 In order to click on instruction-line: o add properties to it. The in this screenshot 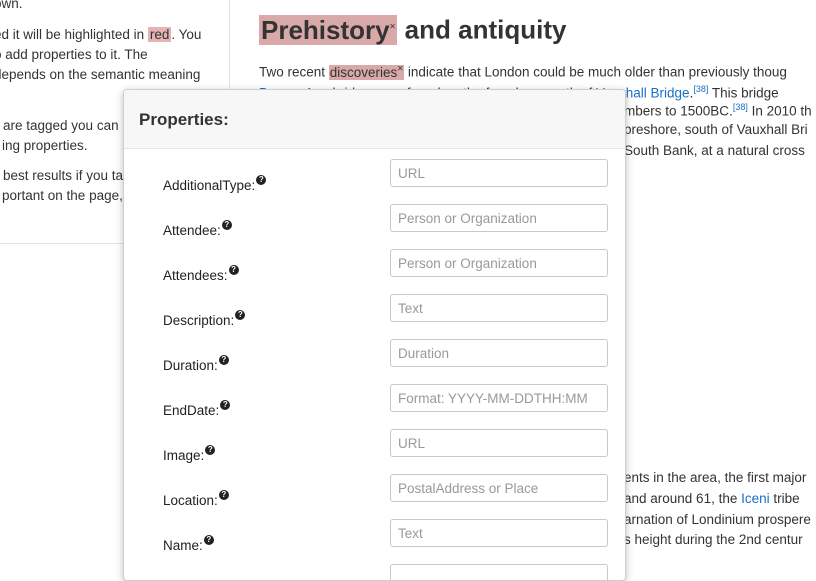, I will do `click(74, 54)`.